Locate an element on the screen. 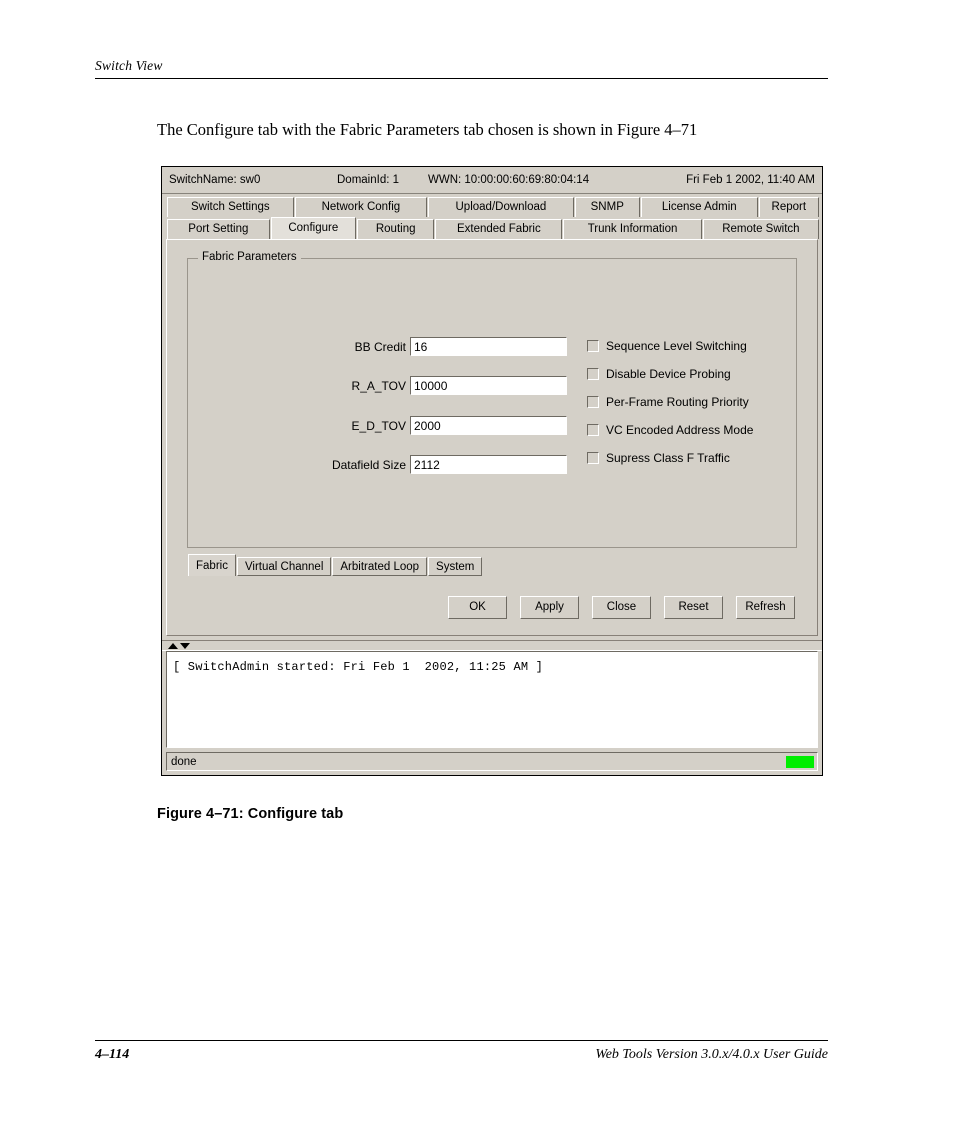 The width and height of the screenshot is (954, 1145). tab-label: SNMP is located at coordinates (607, 207).